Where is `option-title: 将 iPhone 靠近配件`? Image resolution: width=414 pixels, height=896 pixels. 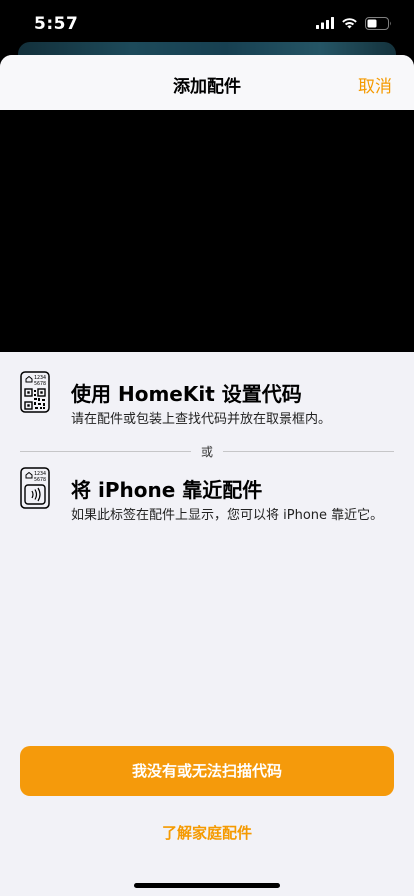 option-title: 将 iPhone 靠近配件 is located at coordinates (167, 490).